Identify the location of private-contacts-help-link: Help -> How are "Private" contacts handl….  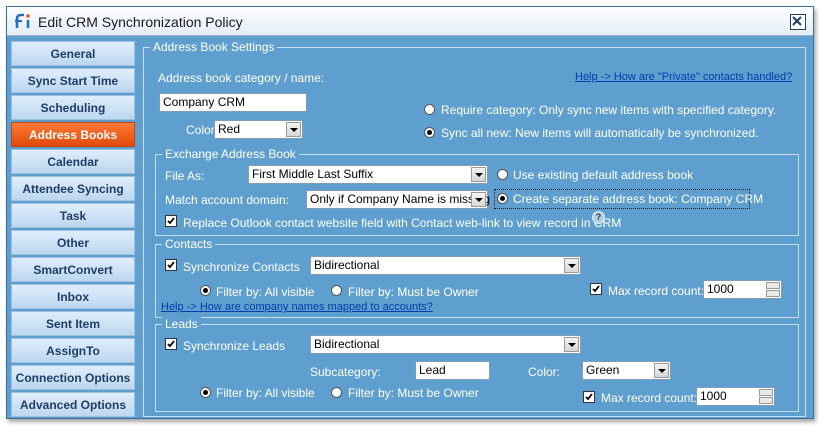
(683, 77).